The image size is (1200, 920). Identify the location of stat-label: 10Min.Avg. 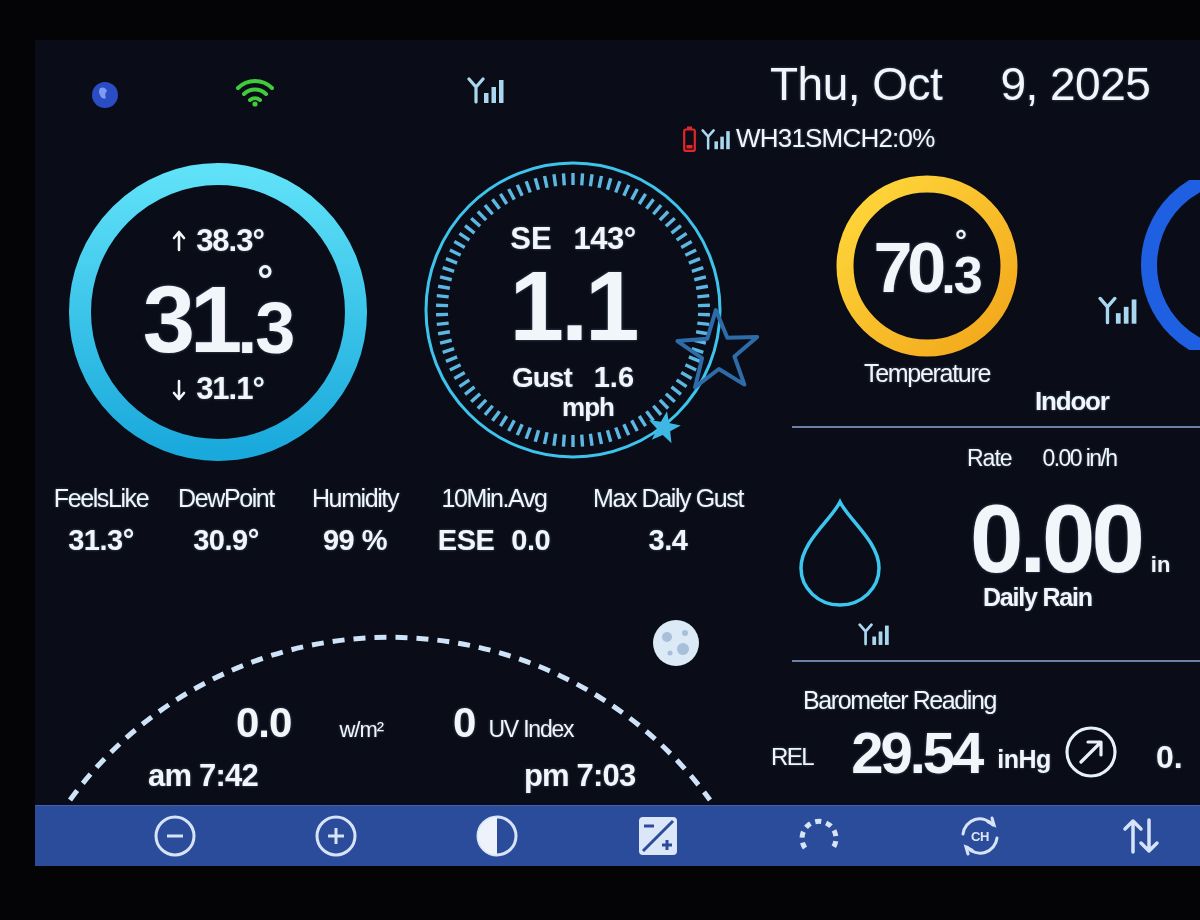
(494, 499).